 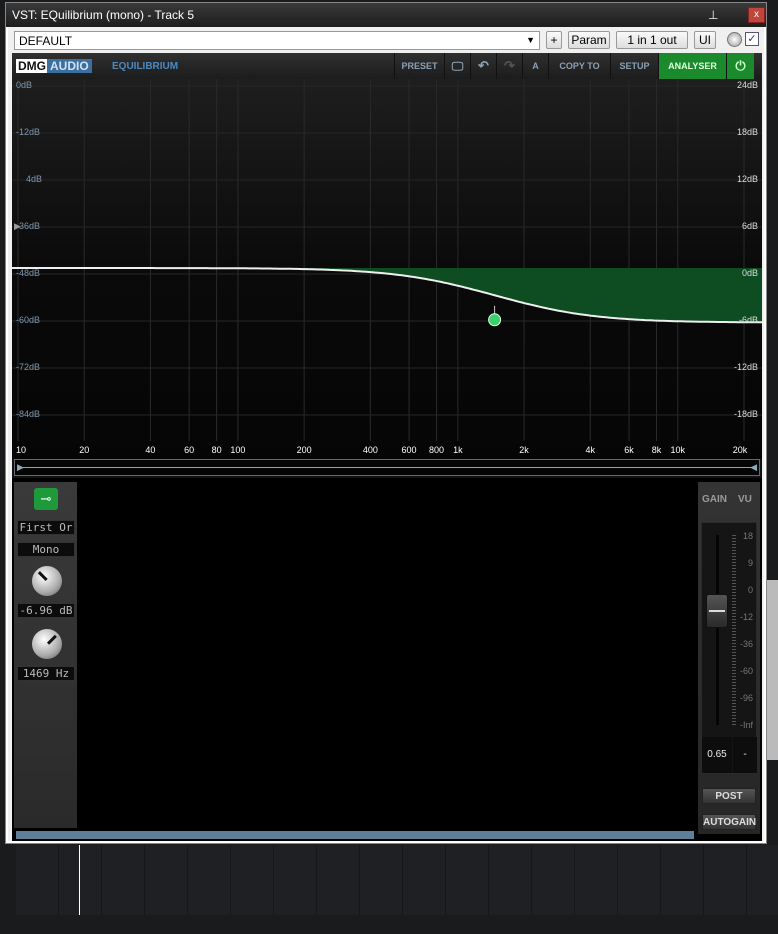 I want to click on logo-dmg: DMG, so click(x=32, y=66).